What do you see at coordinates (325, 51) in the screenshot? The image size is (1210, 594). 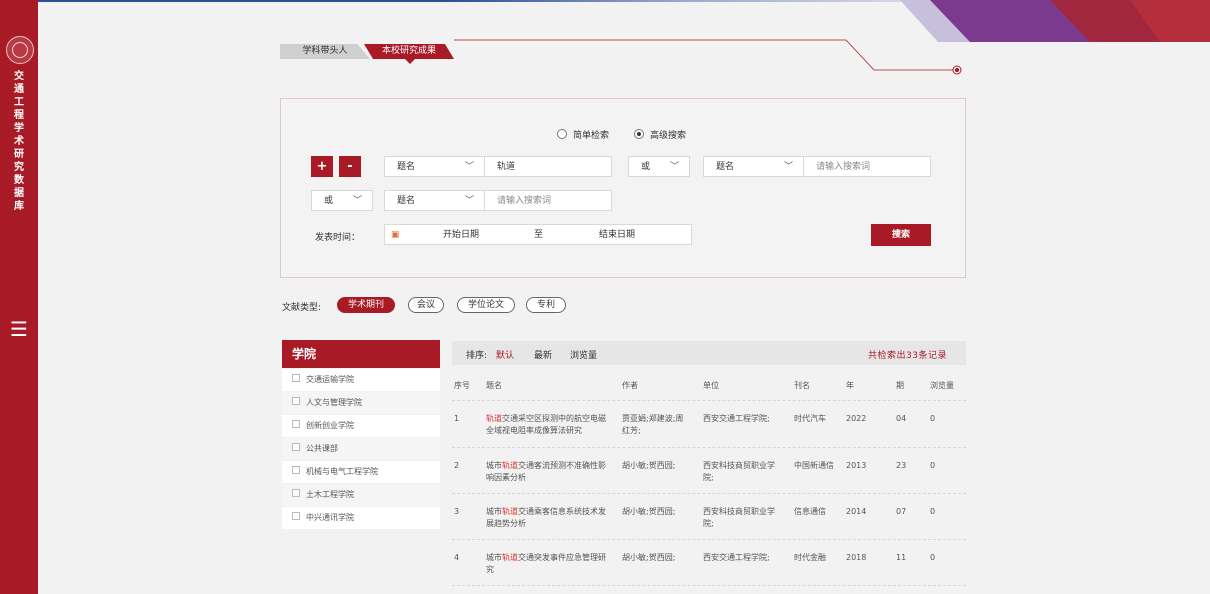 I see `tab-discipline-leader: 学科带头人` at bounding box center [325, 51].